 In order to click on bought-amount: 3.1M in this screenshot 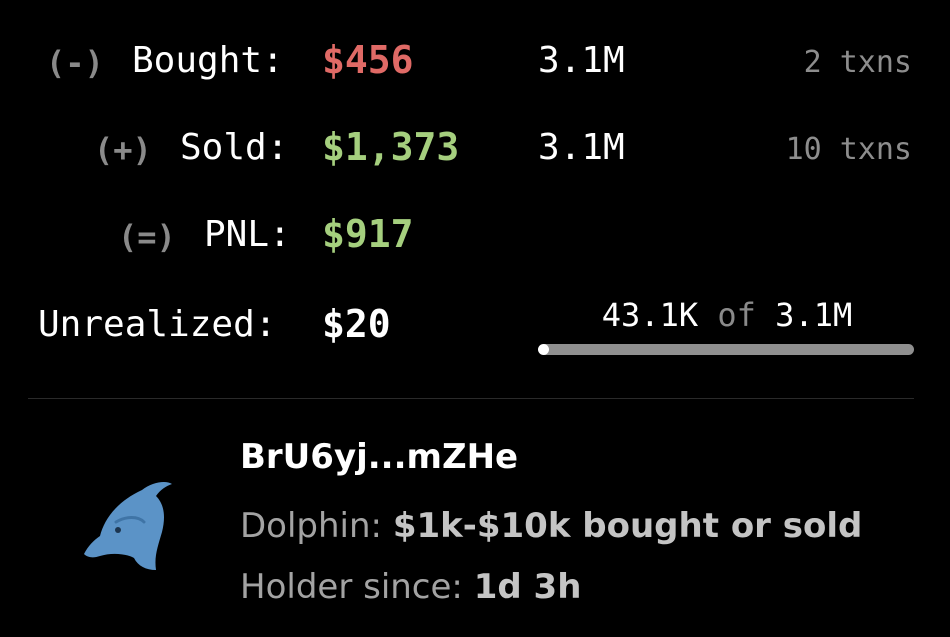, I will do `click(581, 60)`.